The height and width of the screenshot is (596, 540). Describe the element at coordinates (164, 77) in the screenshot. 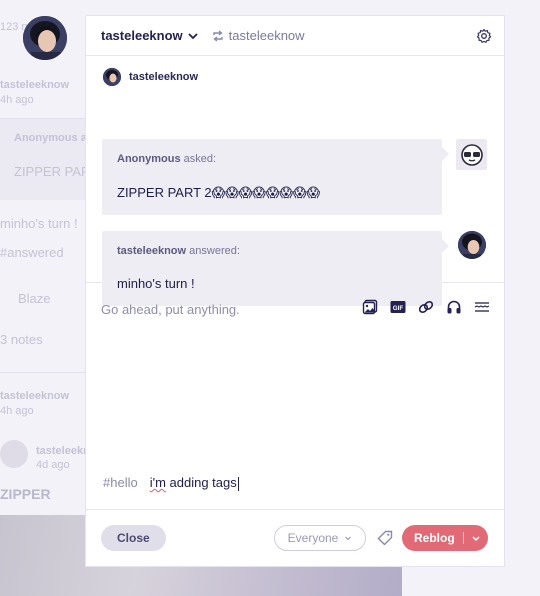

I see `post-author-name: tasteleeknow` at that location.